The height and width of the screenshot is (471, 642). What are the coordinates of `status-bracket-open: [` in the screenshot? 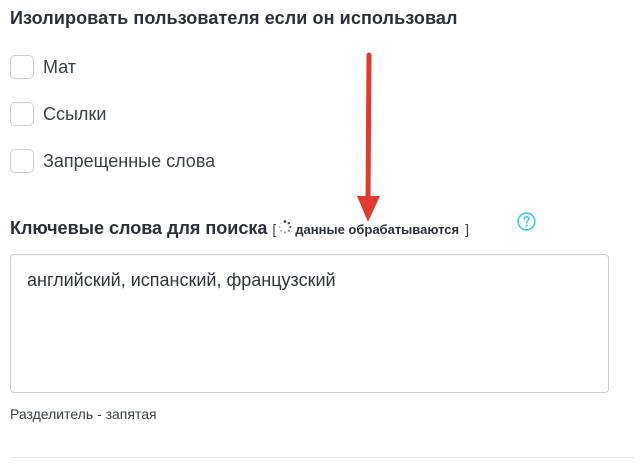 It's located at (274, 229).